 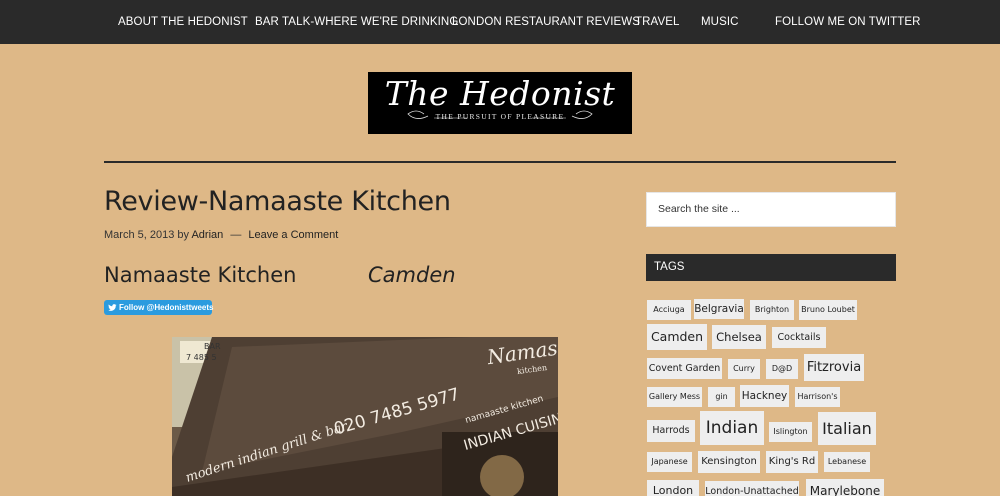 I want to click on tag-belgravia: Belgravia, so click(x=719, y=309).